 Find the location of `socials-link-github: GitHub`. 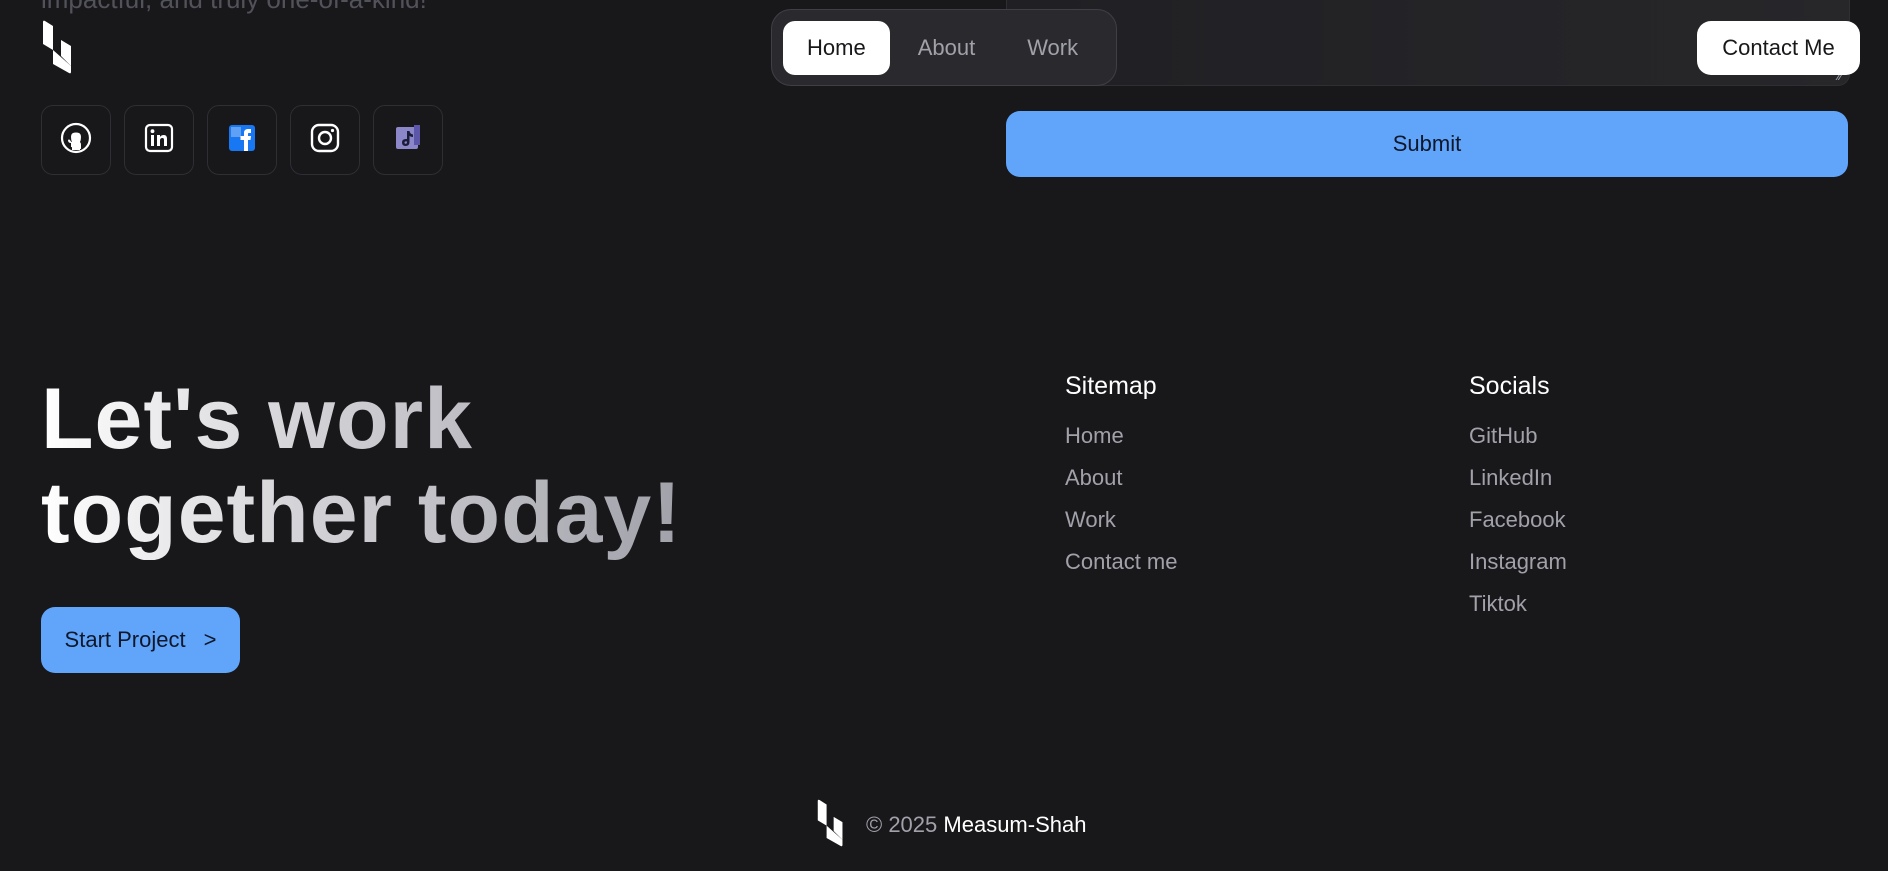

socials-link-github: GitHub is located at coordinates (1518, 436).